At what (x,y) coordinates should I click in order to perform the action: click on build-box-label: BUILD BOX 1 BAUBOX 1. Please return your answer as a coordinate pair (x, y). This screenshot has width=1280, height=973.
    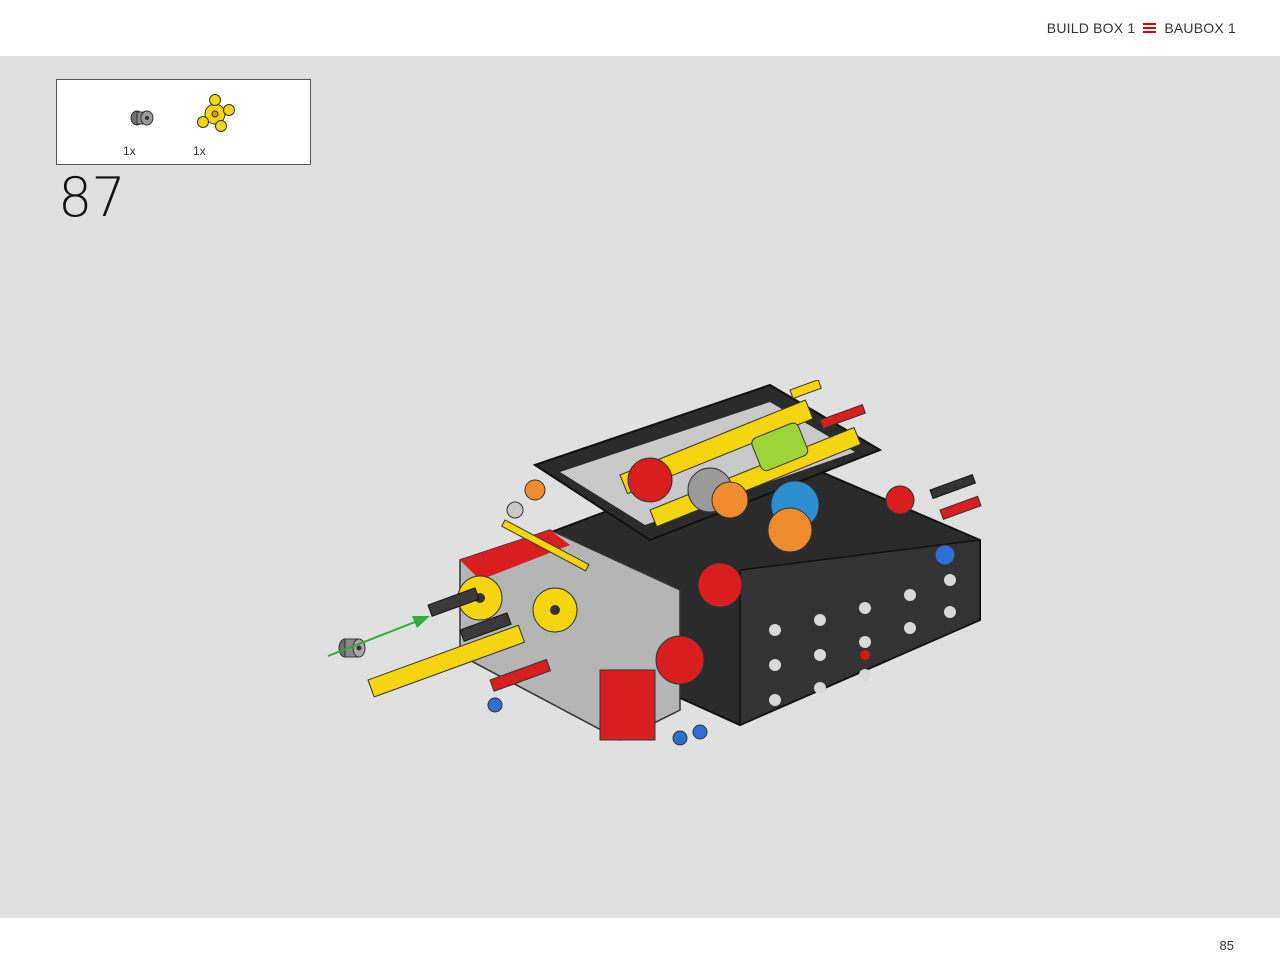
    Looking at the image, I should click on (1141, 28).